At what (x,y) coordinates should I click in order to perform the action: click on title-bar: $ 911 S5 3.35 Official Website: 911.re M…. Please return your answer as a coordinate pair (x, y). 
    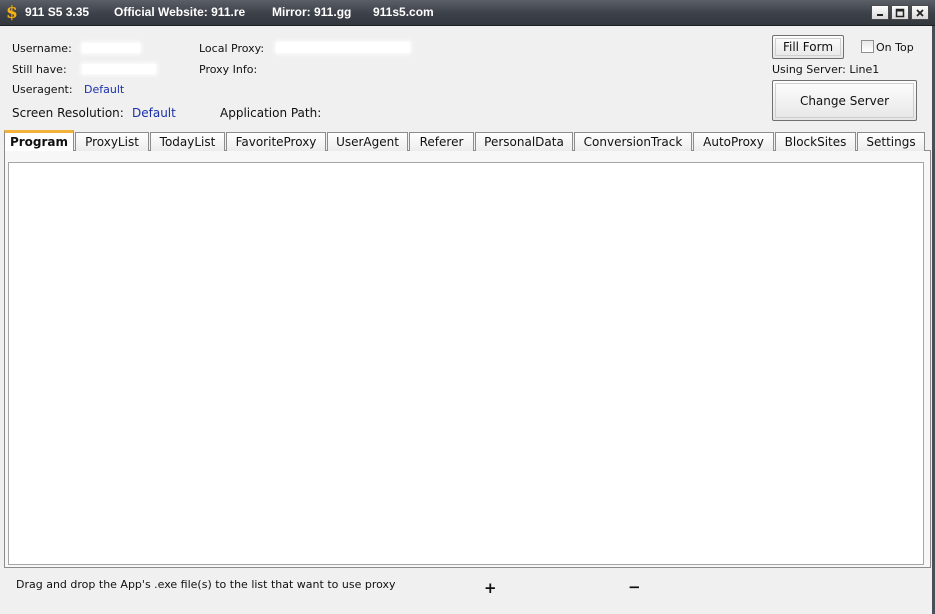
    Looking at the image, I should click on (467, 13).